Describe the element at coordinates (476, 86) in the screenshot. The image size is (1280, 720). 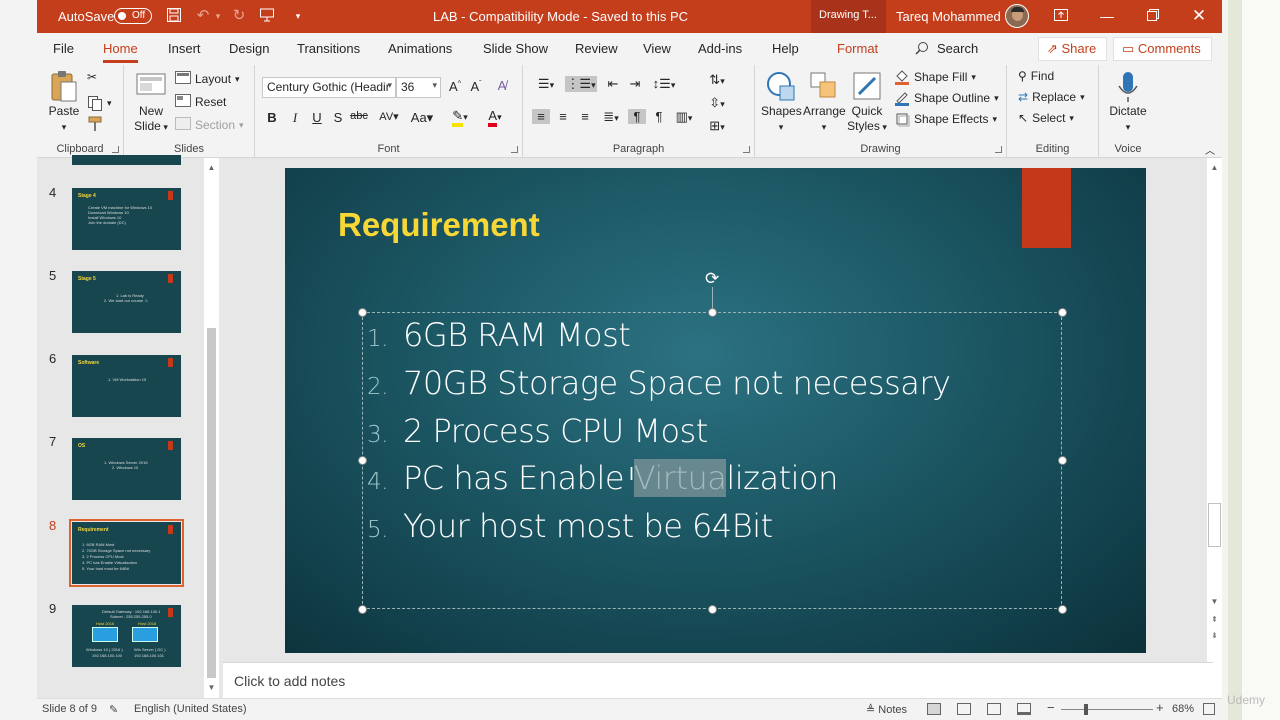
I see `decrease-font-icon: Aˇ` at that location.